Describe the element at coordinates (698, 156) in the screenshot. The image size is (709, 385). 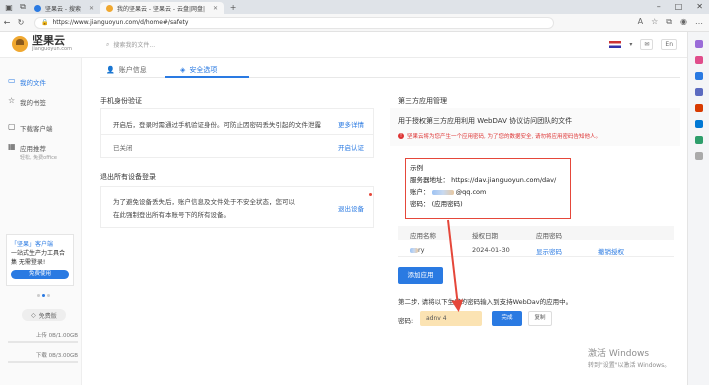
I see `add-side-icon` at that location.